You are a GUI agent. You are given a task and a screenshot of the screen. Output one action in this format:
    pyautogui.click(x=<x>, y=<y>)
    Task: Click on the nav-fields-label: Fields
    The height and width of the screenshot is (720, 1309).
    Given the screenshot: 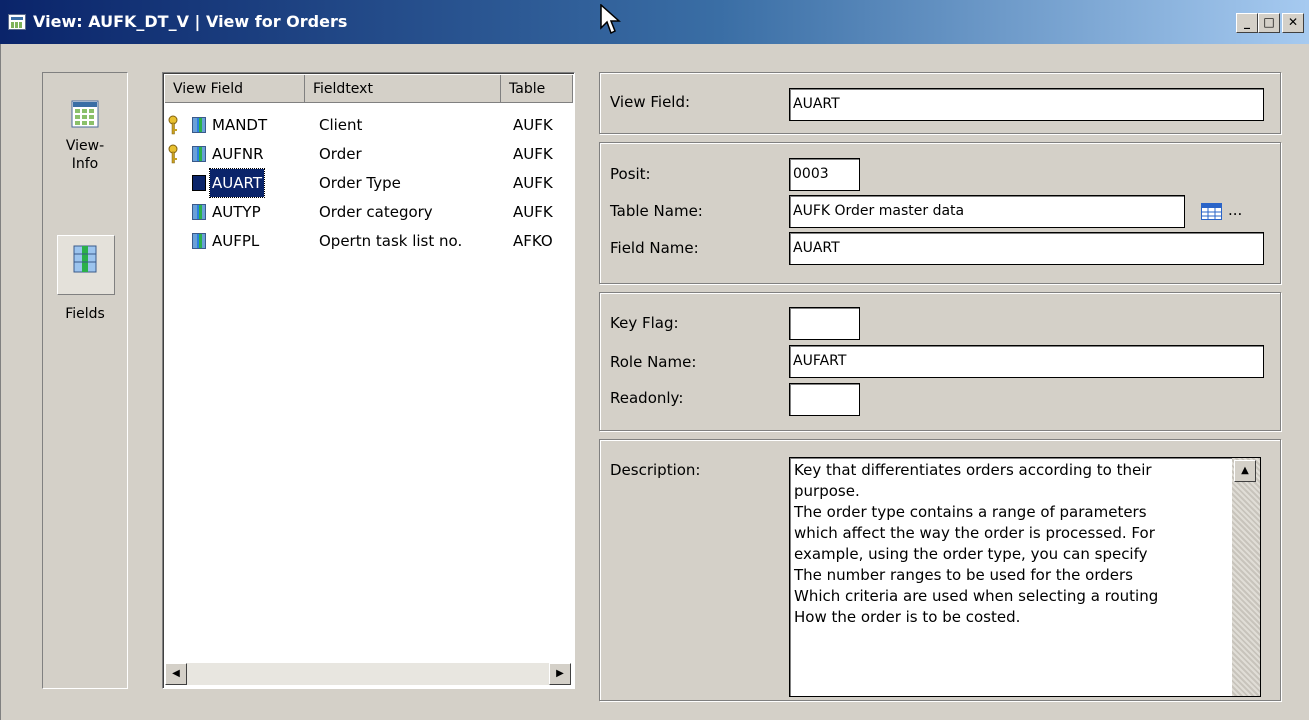 What is the action you would take?
    pyautogui.click(x=85, y=314)
    